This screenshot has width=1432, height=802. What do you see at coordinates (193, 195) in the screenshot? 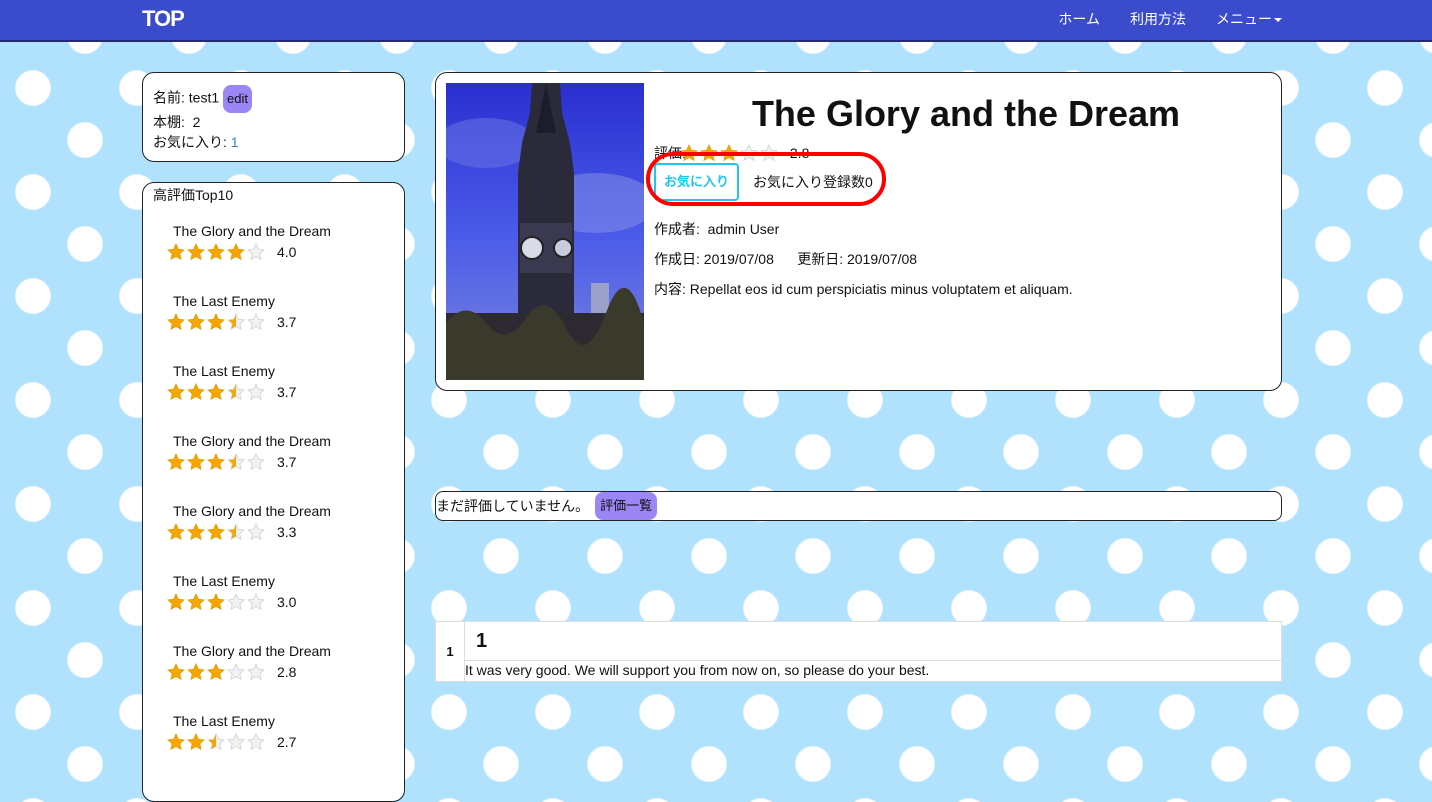
I see `ranking-title: 高評価Top10` at bounding box center [193, 195].